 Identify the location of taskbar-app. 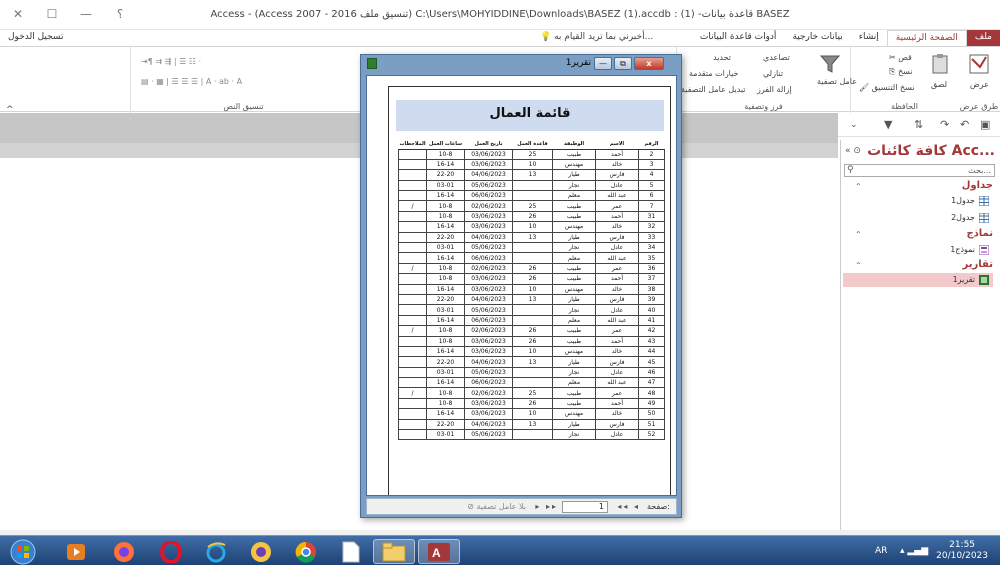
(261, 551).